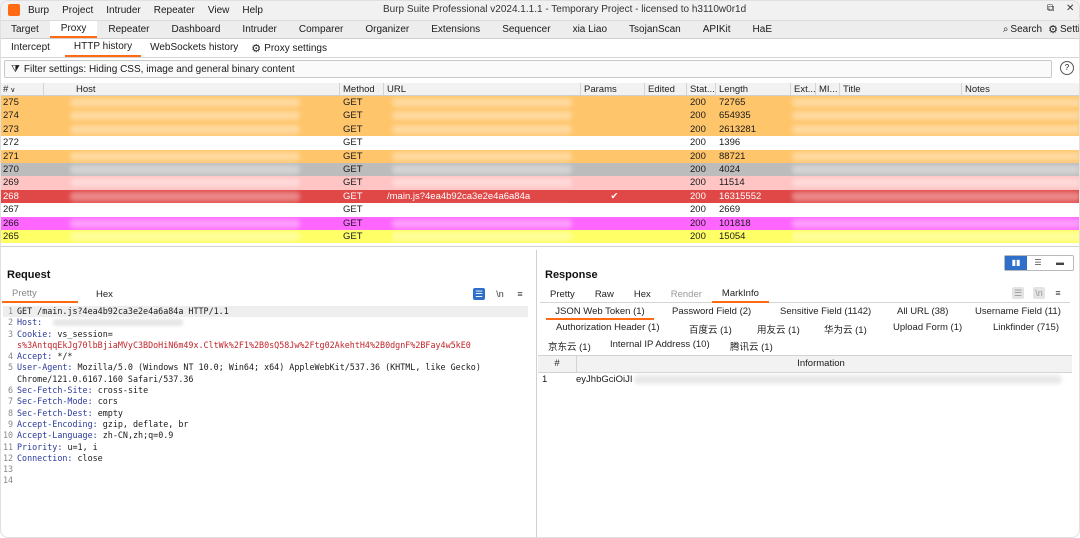 The width and height of the screenshot is (1080, 538). Describe the element at coordinates (540, 143) in the screenshot. I see `table-row: 272 GET 200 1396` at that location.